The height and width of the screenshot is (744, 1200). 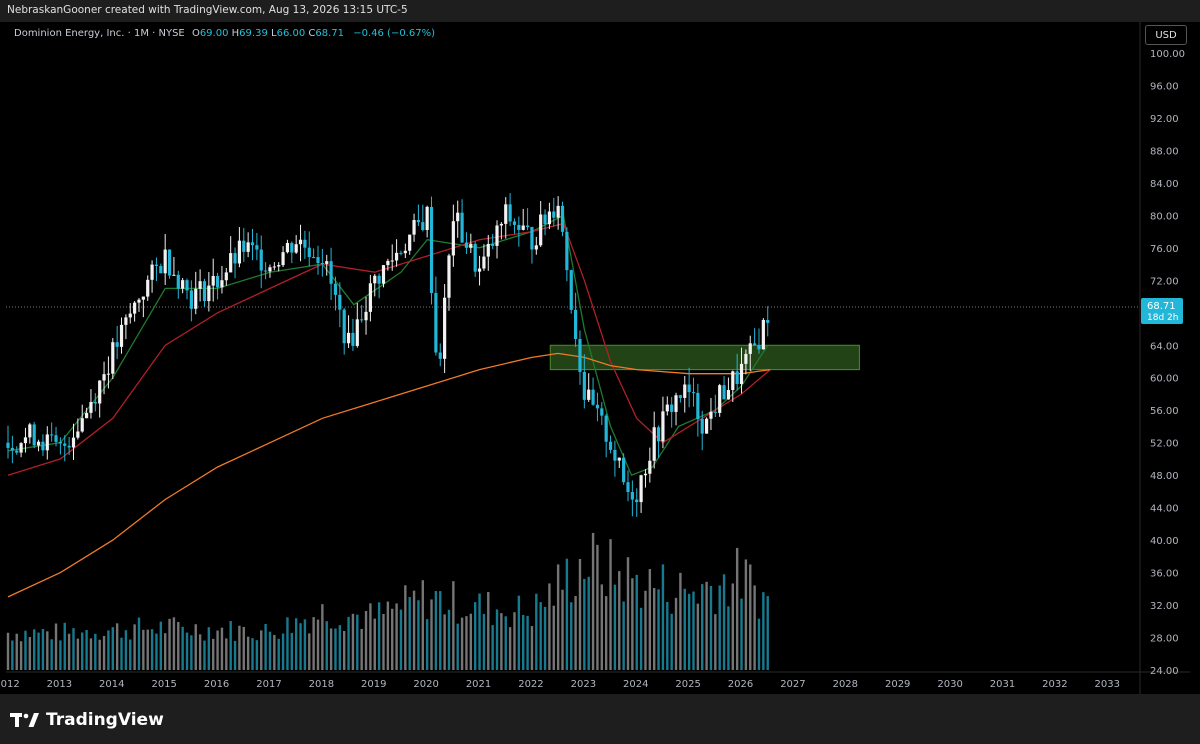 What do you see at coordinates (1164, 606) in the screenshot?
I see `price-axis-label: 32.00` at bounding box center [1164, 606].